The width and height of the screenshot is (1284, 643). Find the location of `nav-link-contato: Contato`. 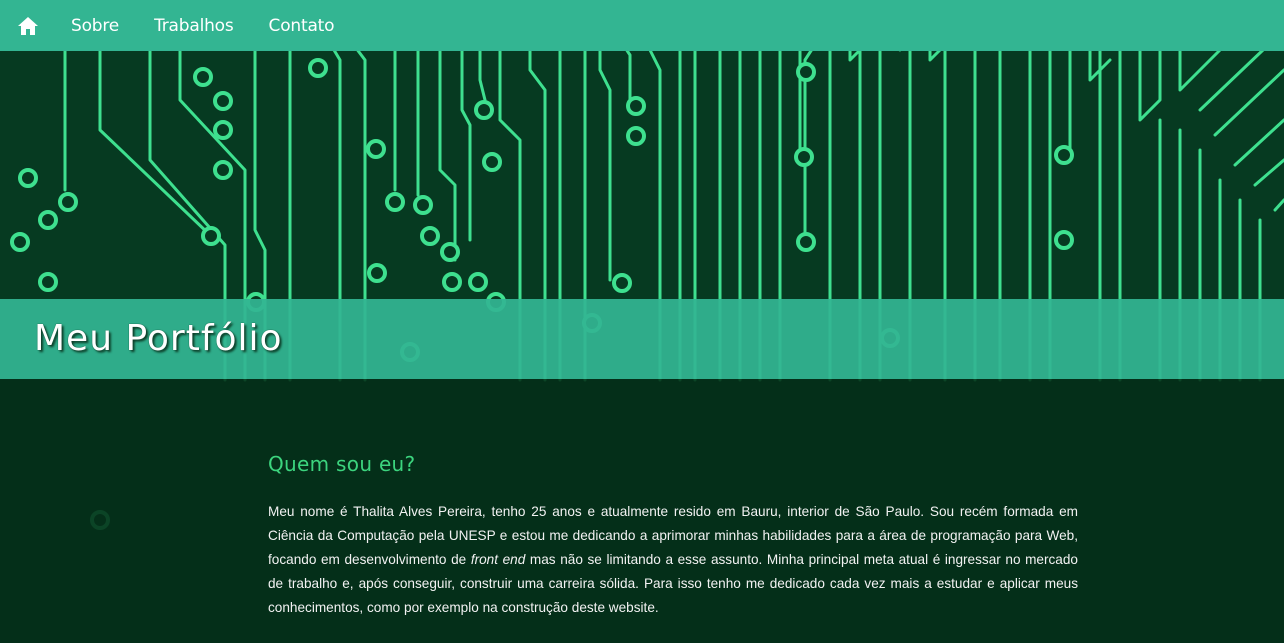

nav-link-contato: Contato is located at coordinates (302, 26).